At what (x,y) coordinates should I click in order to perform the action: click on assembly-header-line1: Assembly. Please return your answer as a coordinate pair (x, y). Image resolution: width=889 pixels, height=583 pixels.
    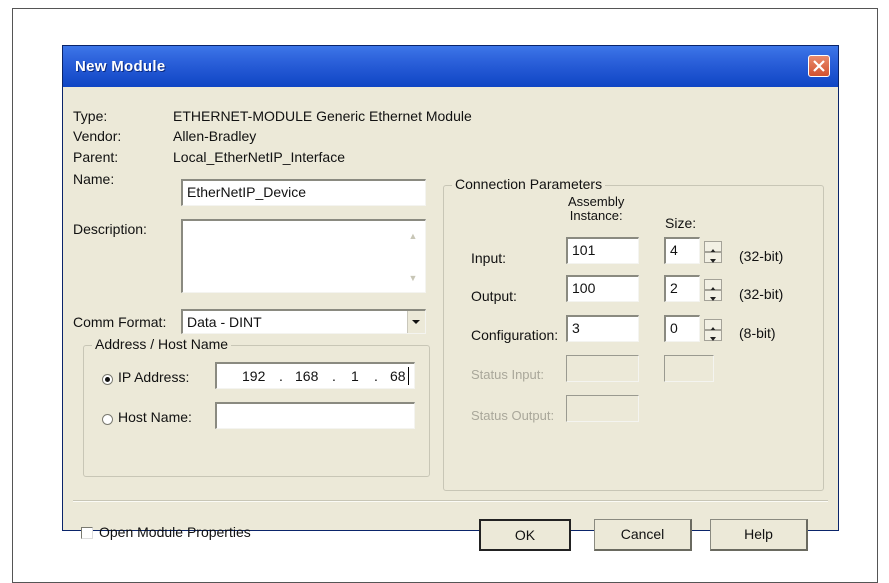
    Looking at the image, I should click on (596, 201).